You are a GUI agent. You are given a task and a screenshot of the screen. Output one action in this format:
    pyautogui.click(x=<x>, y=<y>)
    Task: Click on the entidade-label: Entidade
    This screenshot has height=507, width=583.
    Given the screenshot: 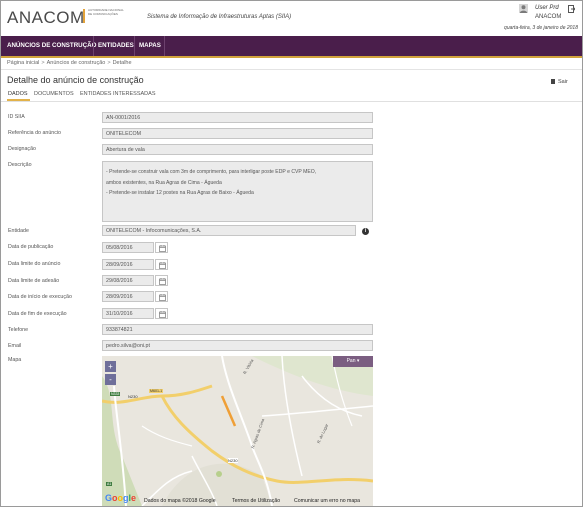 What is the action you would take?
    pyautogui.click(x=18, y=231)
    